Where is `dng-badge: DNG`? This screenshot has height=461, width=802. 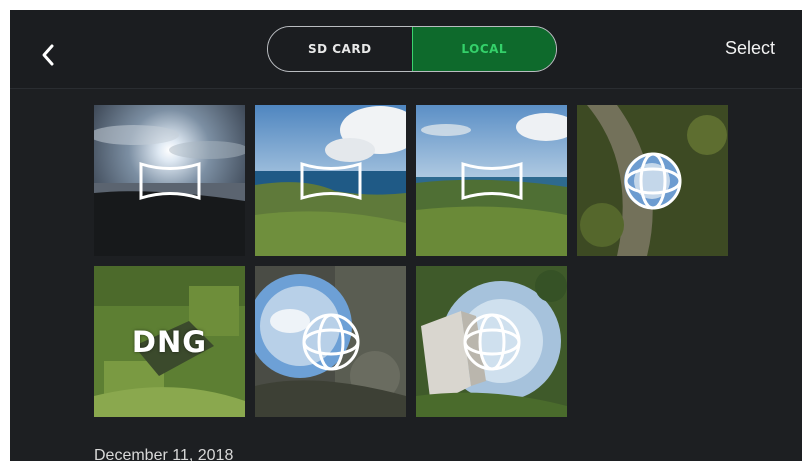
dng-badge: DNG is located at coordinates (169, 341).